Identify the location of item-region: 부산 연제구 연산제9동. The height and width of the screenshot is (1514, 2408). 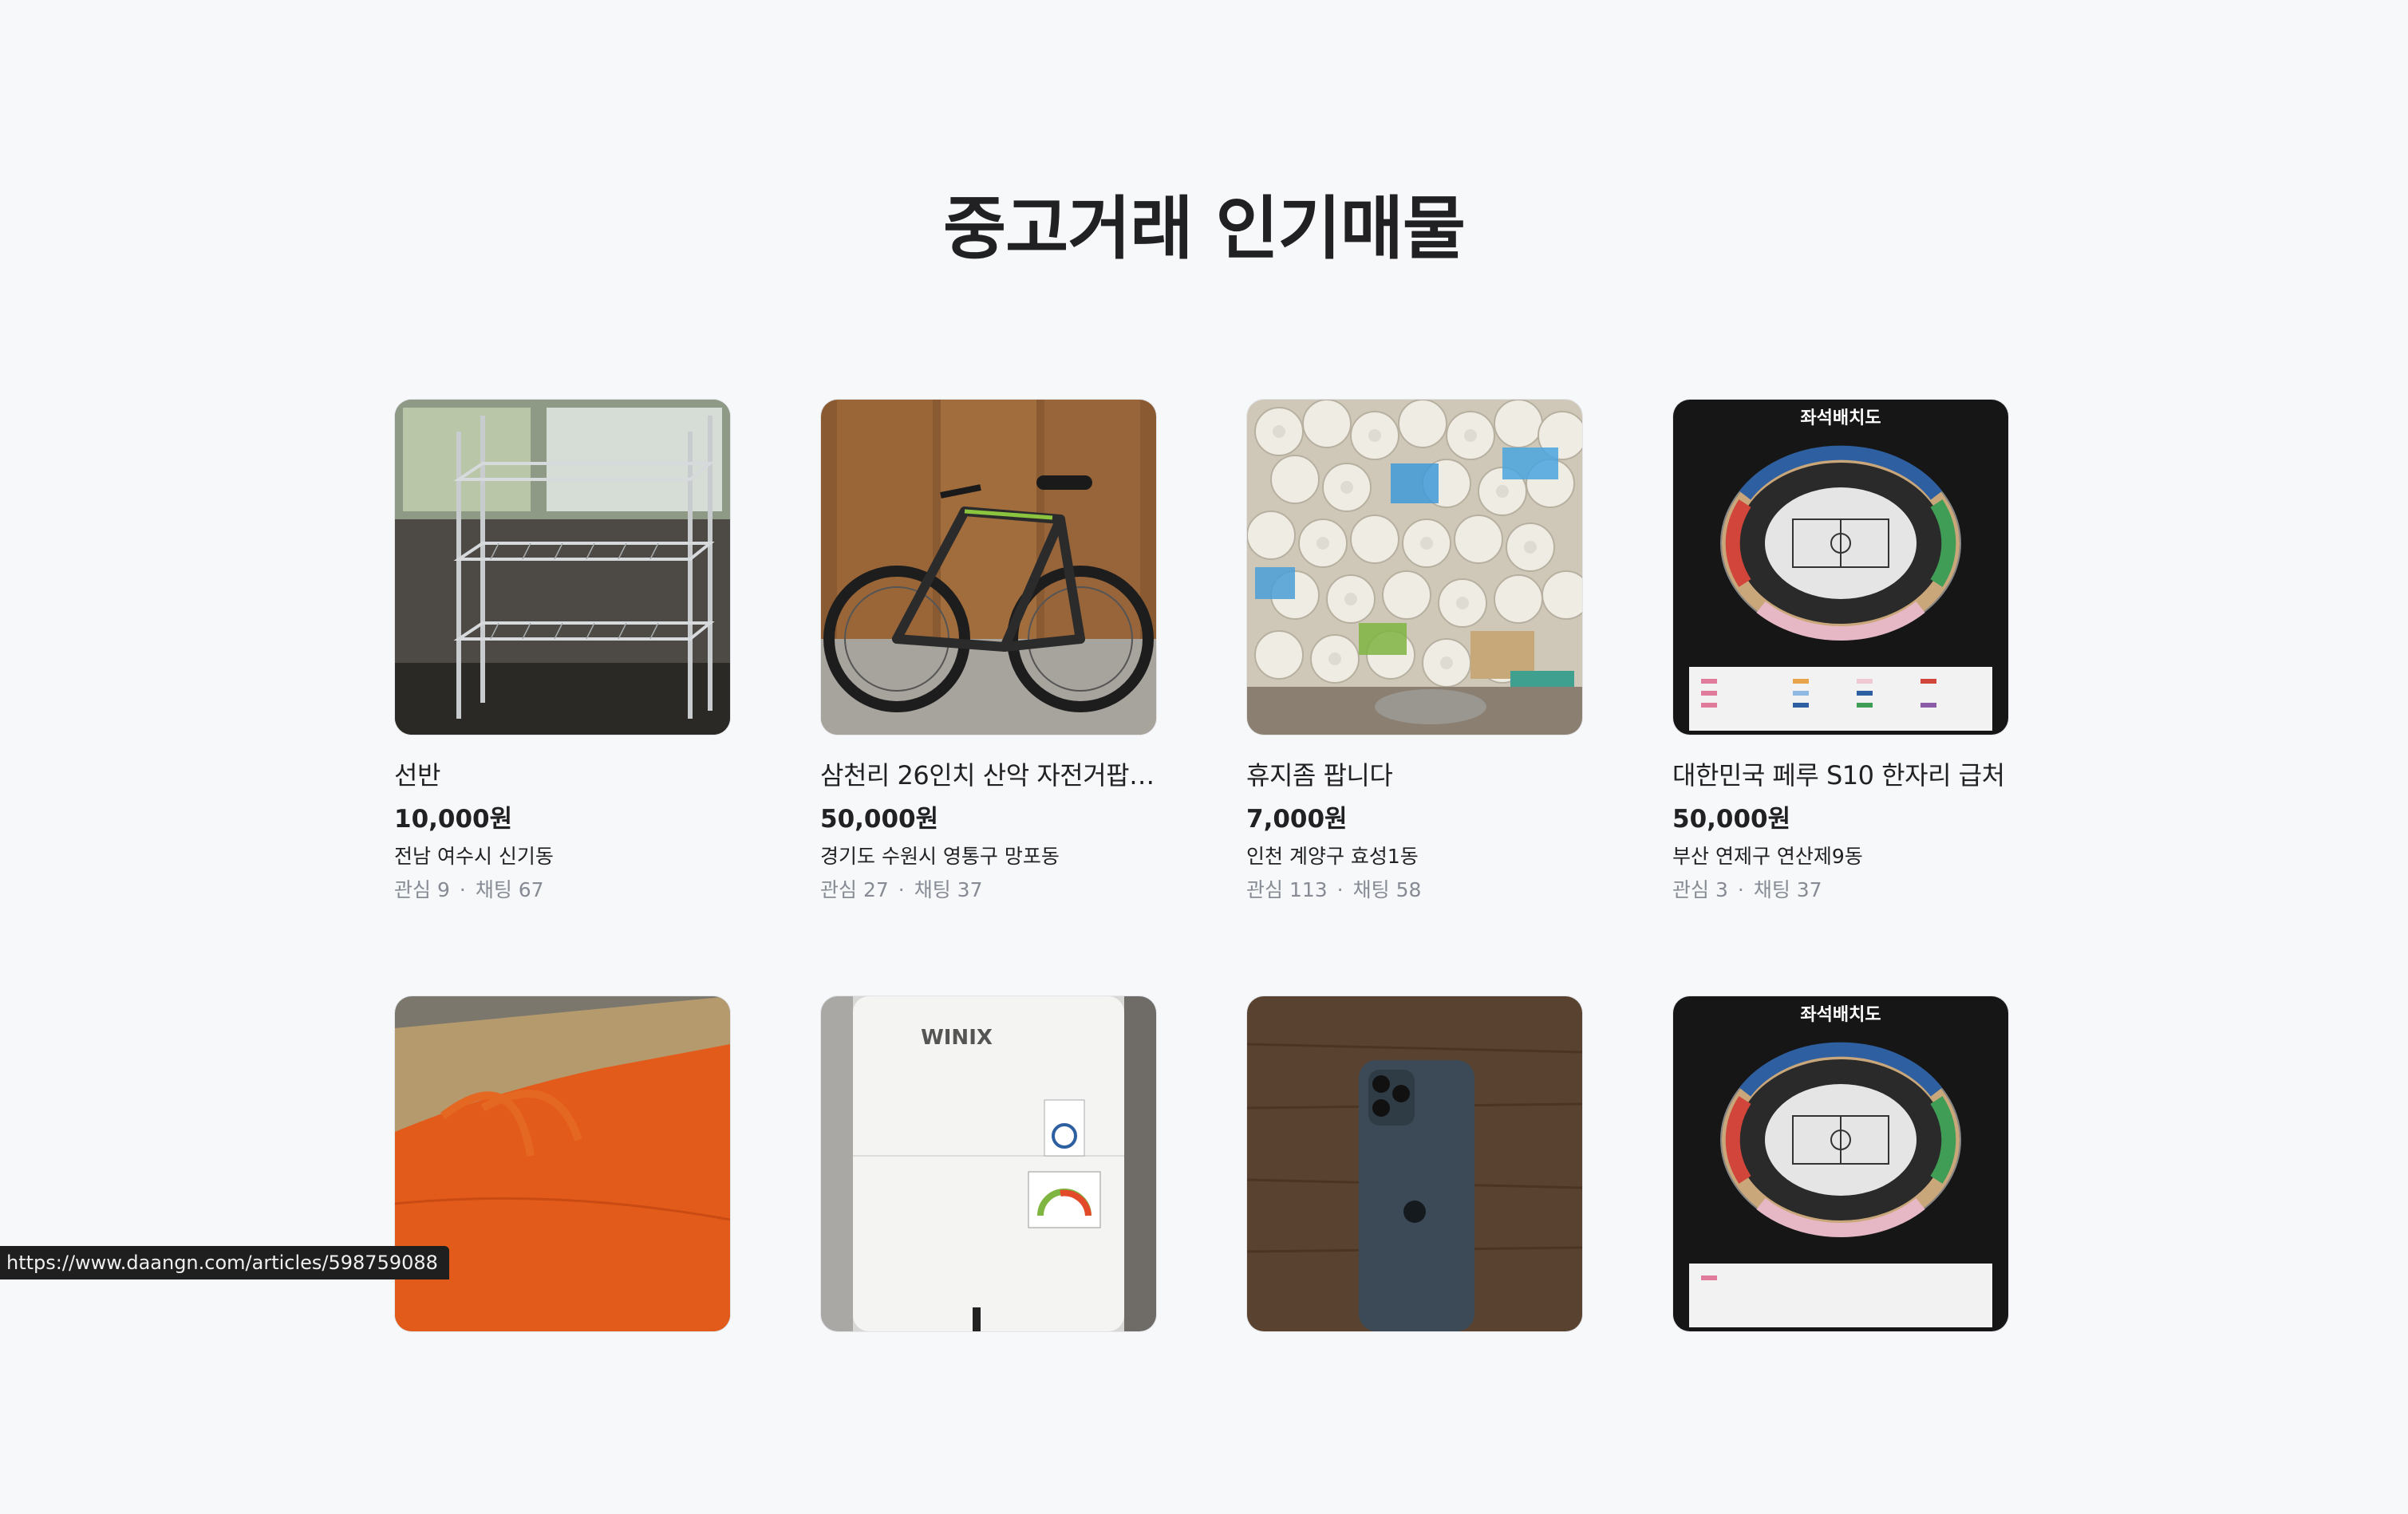
(1767, 856).